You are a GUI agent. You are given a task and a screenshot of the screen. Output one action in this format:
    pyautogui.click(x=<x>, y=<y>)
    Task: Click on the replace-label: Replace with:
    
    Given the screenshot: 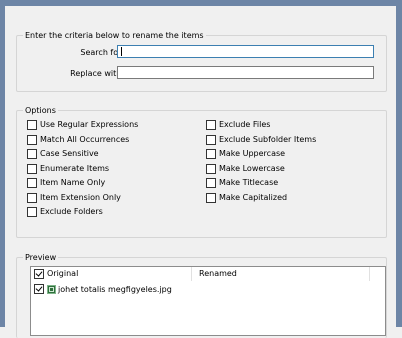 What is the action you would take?
    pyautogui.click(x=97, y=73)
    